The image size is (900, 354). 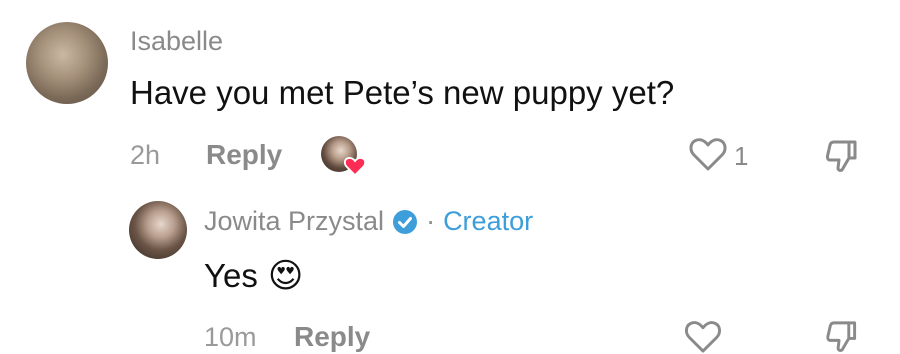 What do you see at coordinates (145, 155) in the screenshot?
I see `comment-timestamp: 2h` at bounding box center [145, 155].